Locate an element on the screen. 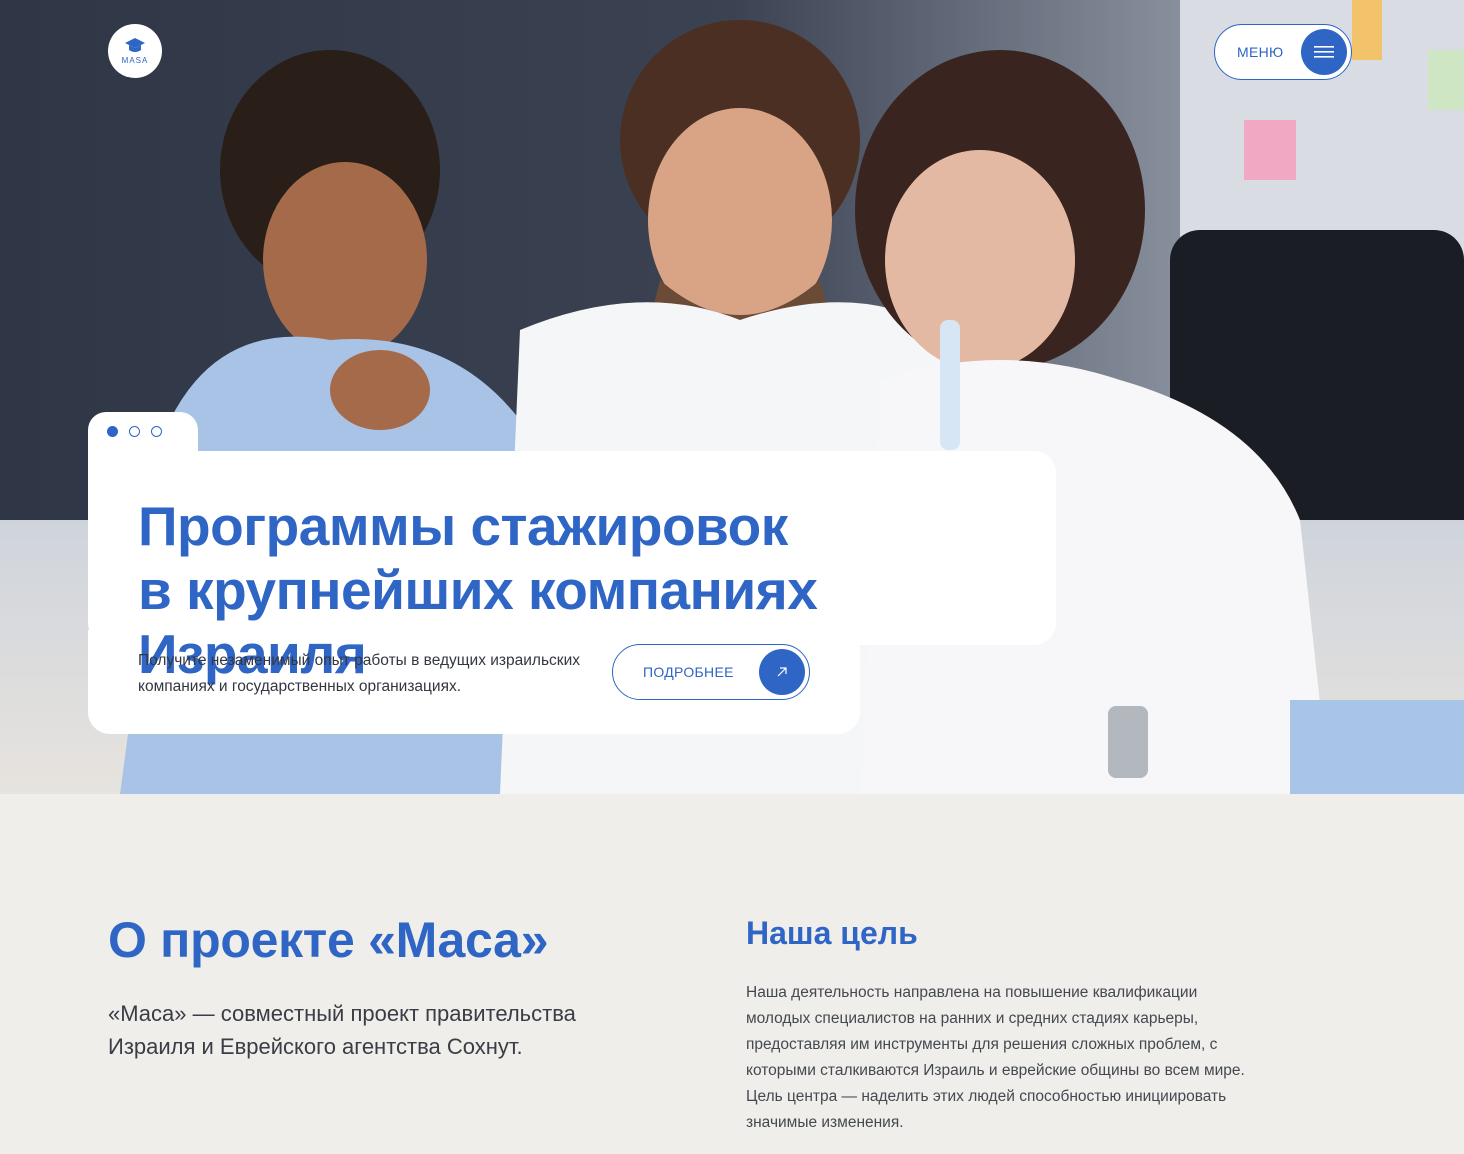  graduation-cap-icon is located at coordinates (135, 45).